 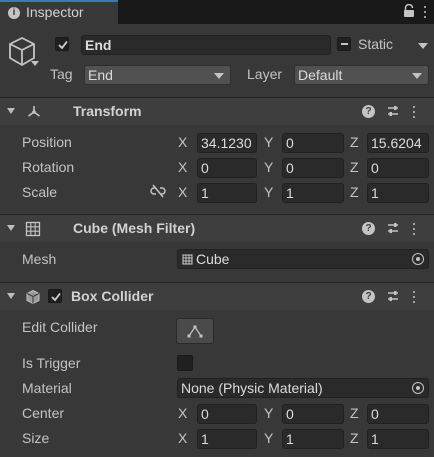 I want to click on scale-label: Scale, so click(x=40, y=192).